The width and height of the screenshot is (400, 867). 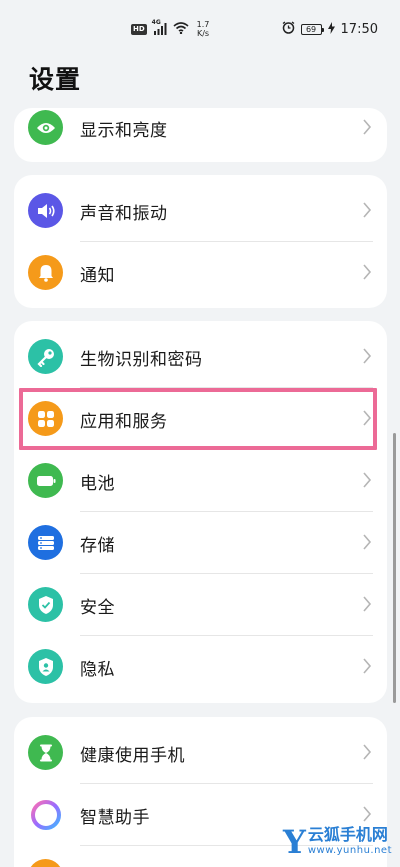 What do you see at coordinates (141, 360) in the screenshot?
I see `settings-item-label: 生物识别和密码` at bounding box center [141, 360].